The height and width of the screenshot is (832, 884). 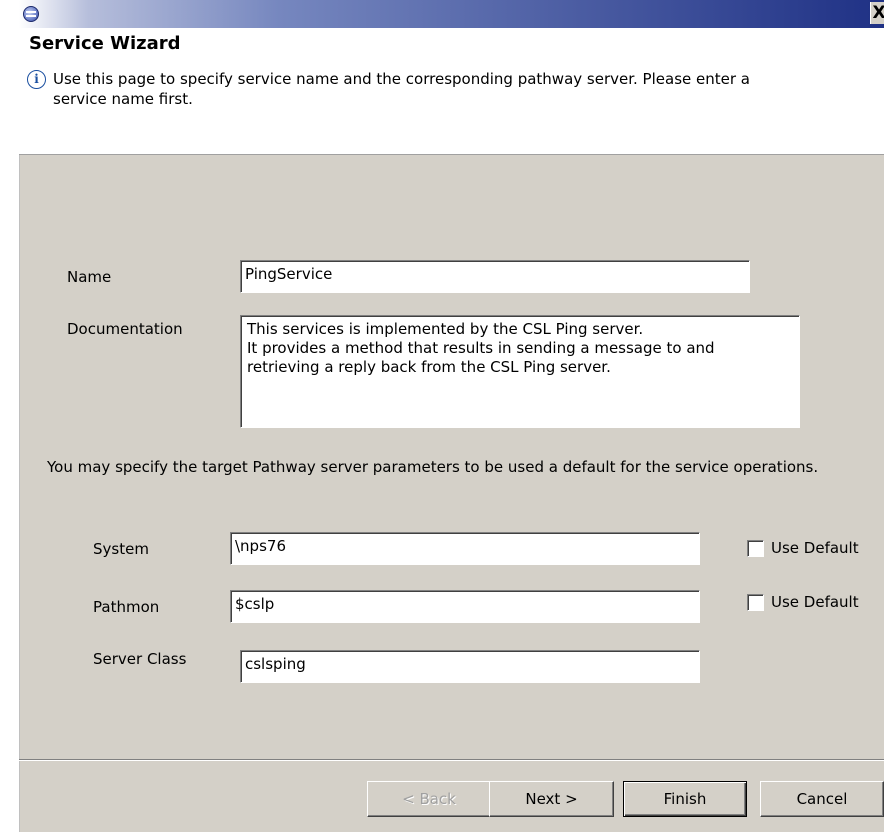 What do you see at coordinates (140, 659) in the screenshot?
I see `server-class-label: Server Class` at bounding box center [140, 659].